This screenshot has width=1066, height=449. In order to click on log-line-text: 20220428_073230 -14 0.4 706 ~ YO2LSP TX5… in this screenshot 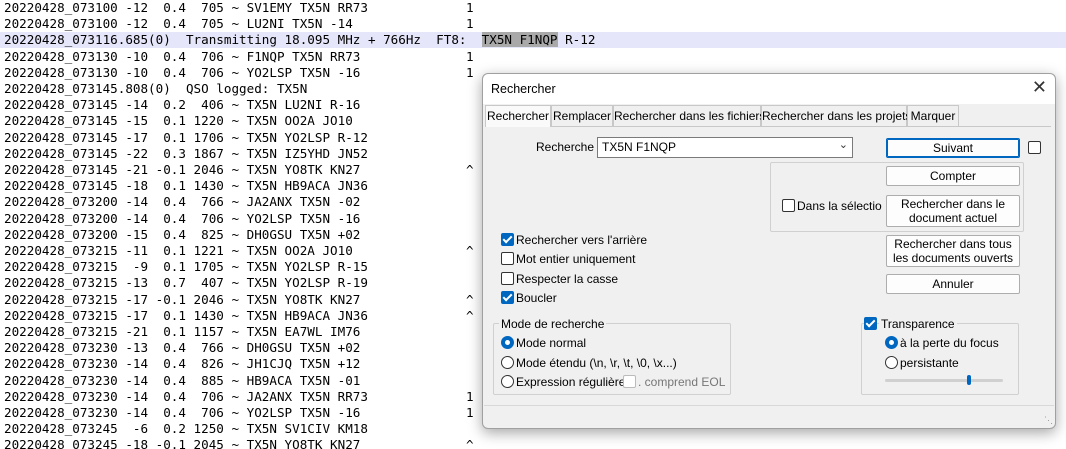, I will do `click(182, 412)`.